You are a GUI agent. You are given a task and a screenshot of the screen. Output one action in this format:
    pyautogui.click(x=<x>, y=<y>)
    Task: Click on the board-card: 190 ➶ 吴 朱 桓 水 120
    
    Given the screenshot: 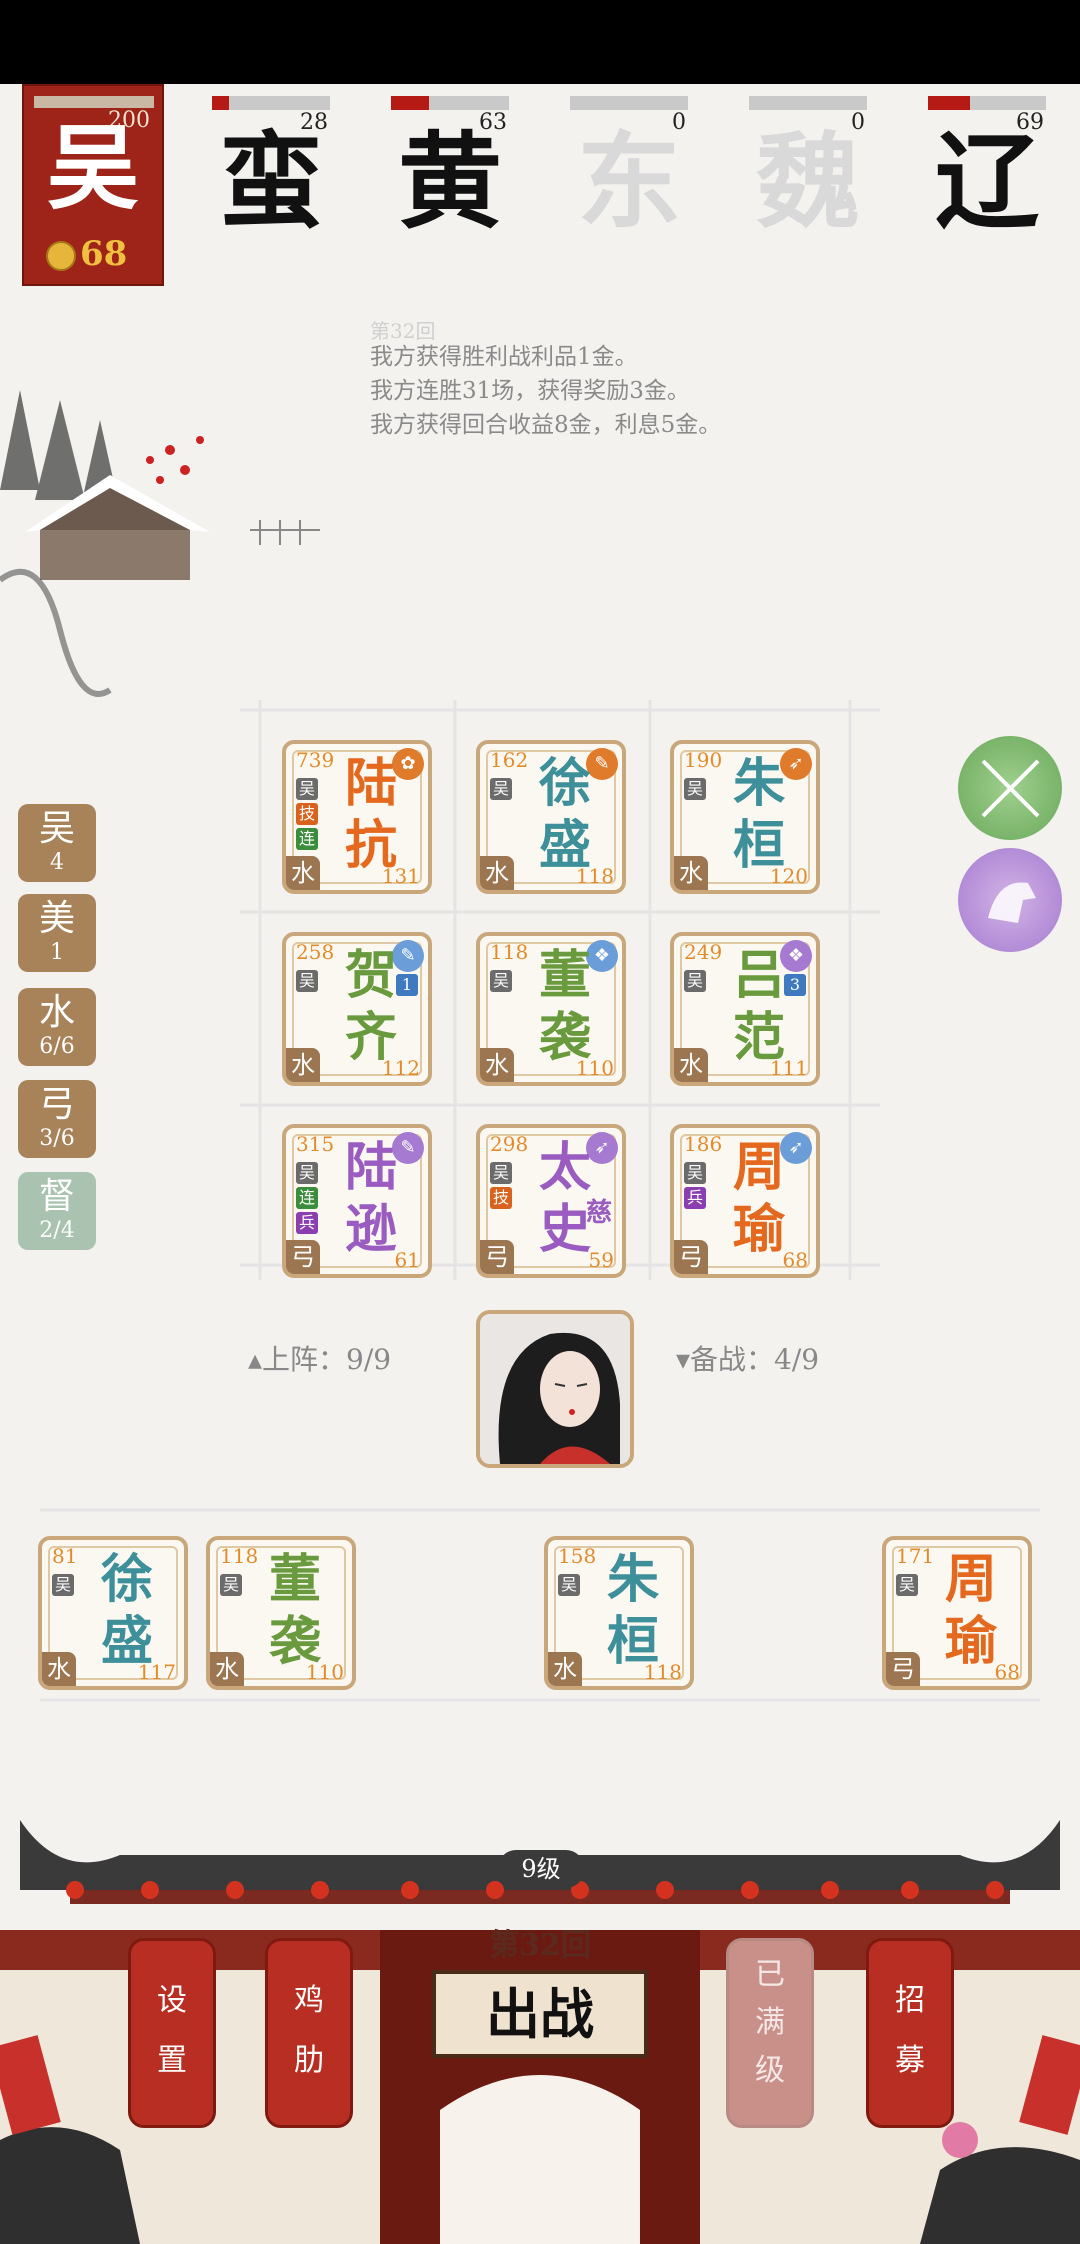 What is the action you would take?
    pyautogui.click(x=745, y=817)
    